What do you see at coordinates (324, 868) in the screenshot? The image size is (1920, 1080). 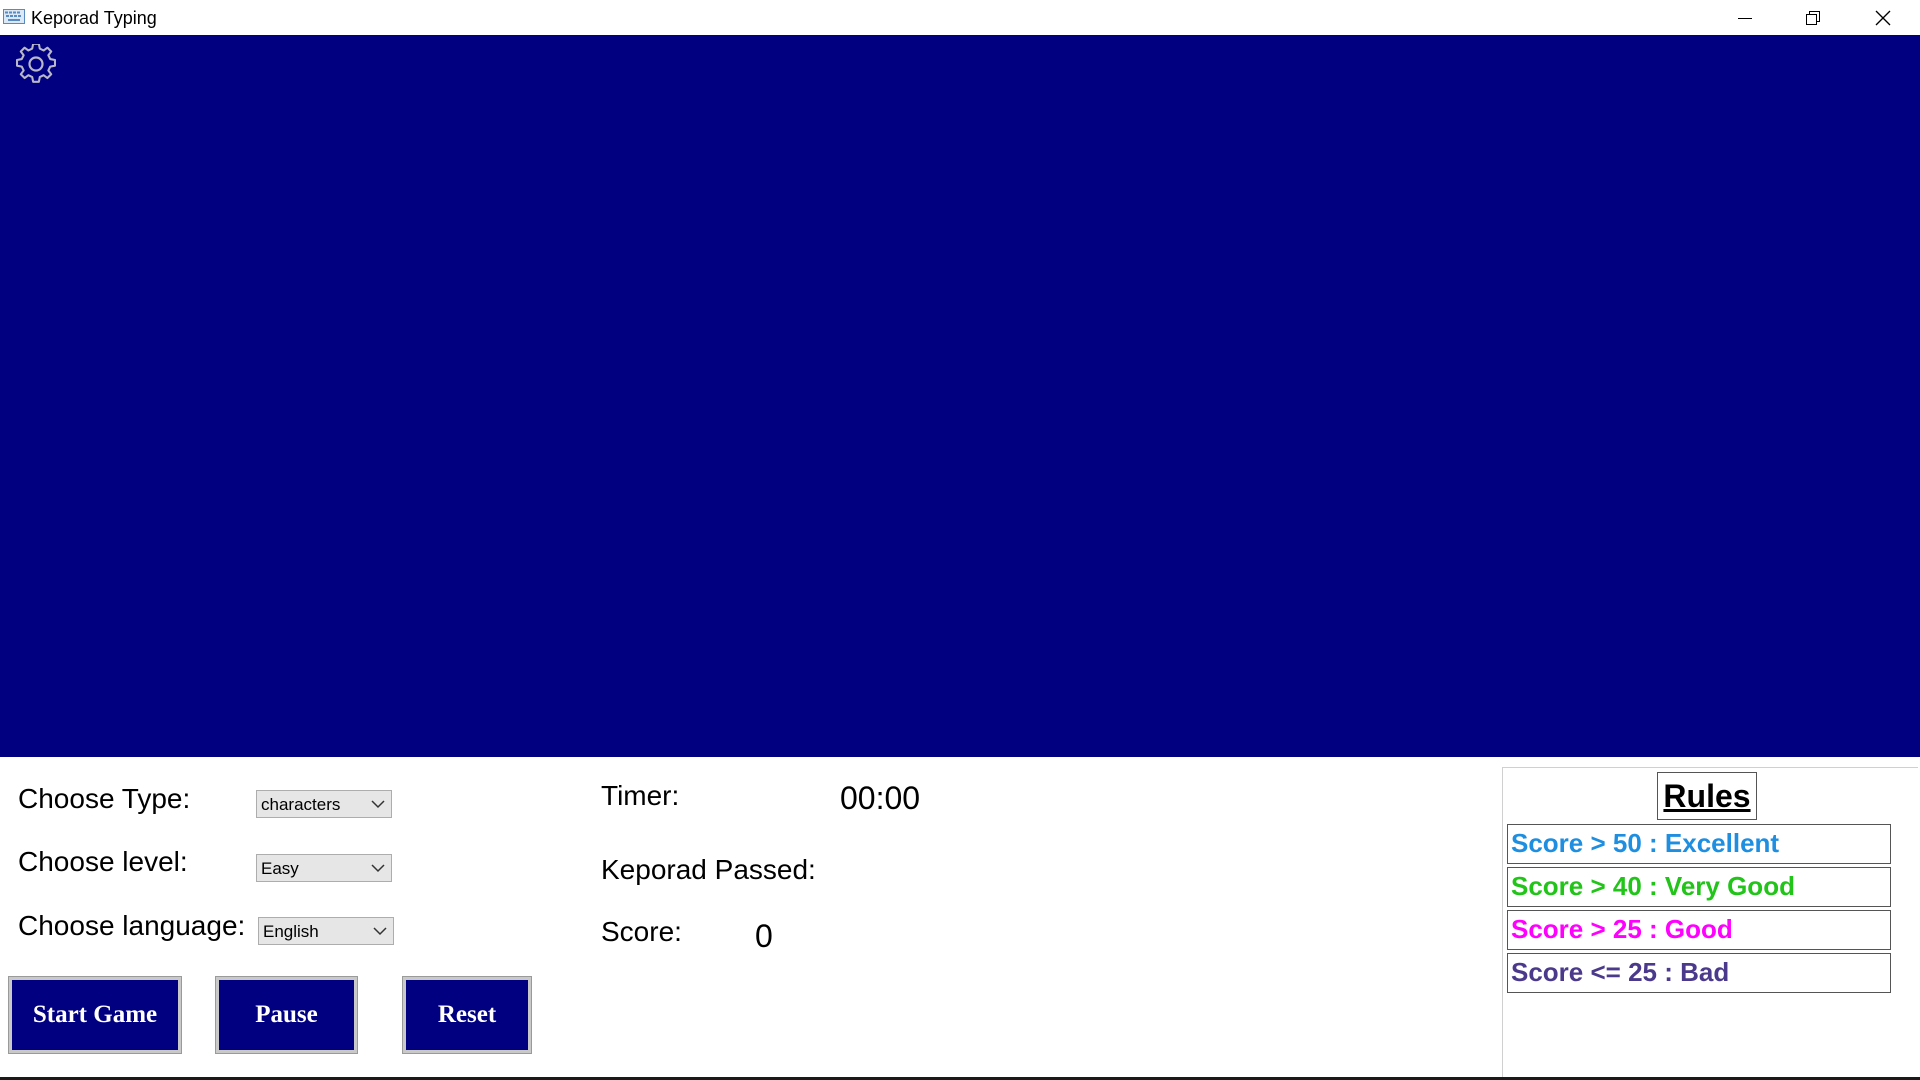 I see `level-select: Easy` at bounding box center [324, 868].